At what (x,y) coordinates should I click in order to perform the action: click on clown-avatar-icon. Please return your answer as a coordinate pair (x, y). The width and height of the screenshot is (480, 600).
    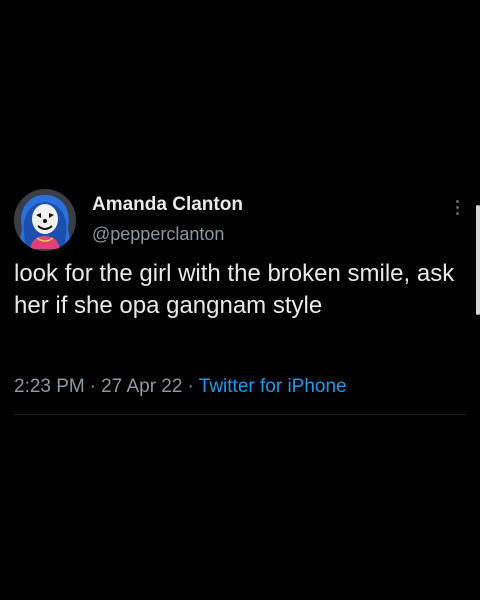
    Looking at the image, I should click on (45, 220).